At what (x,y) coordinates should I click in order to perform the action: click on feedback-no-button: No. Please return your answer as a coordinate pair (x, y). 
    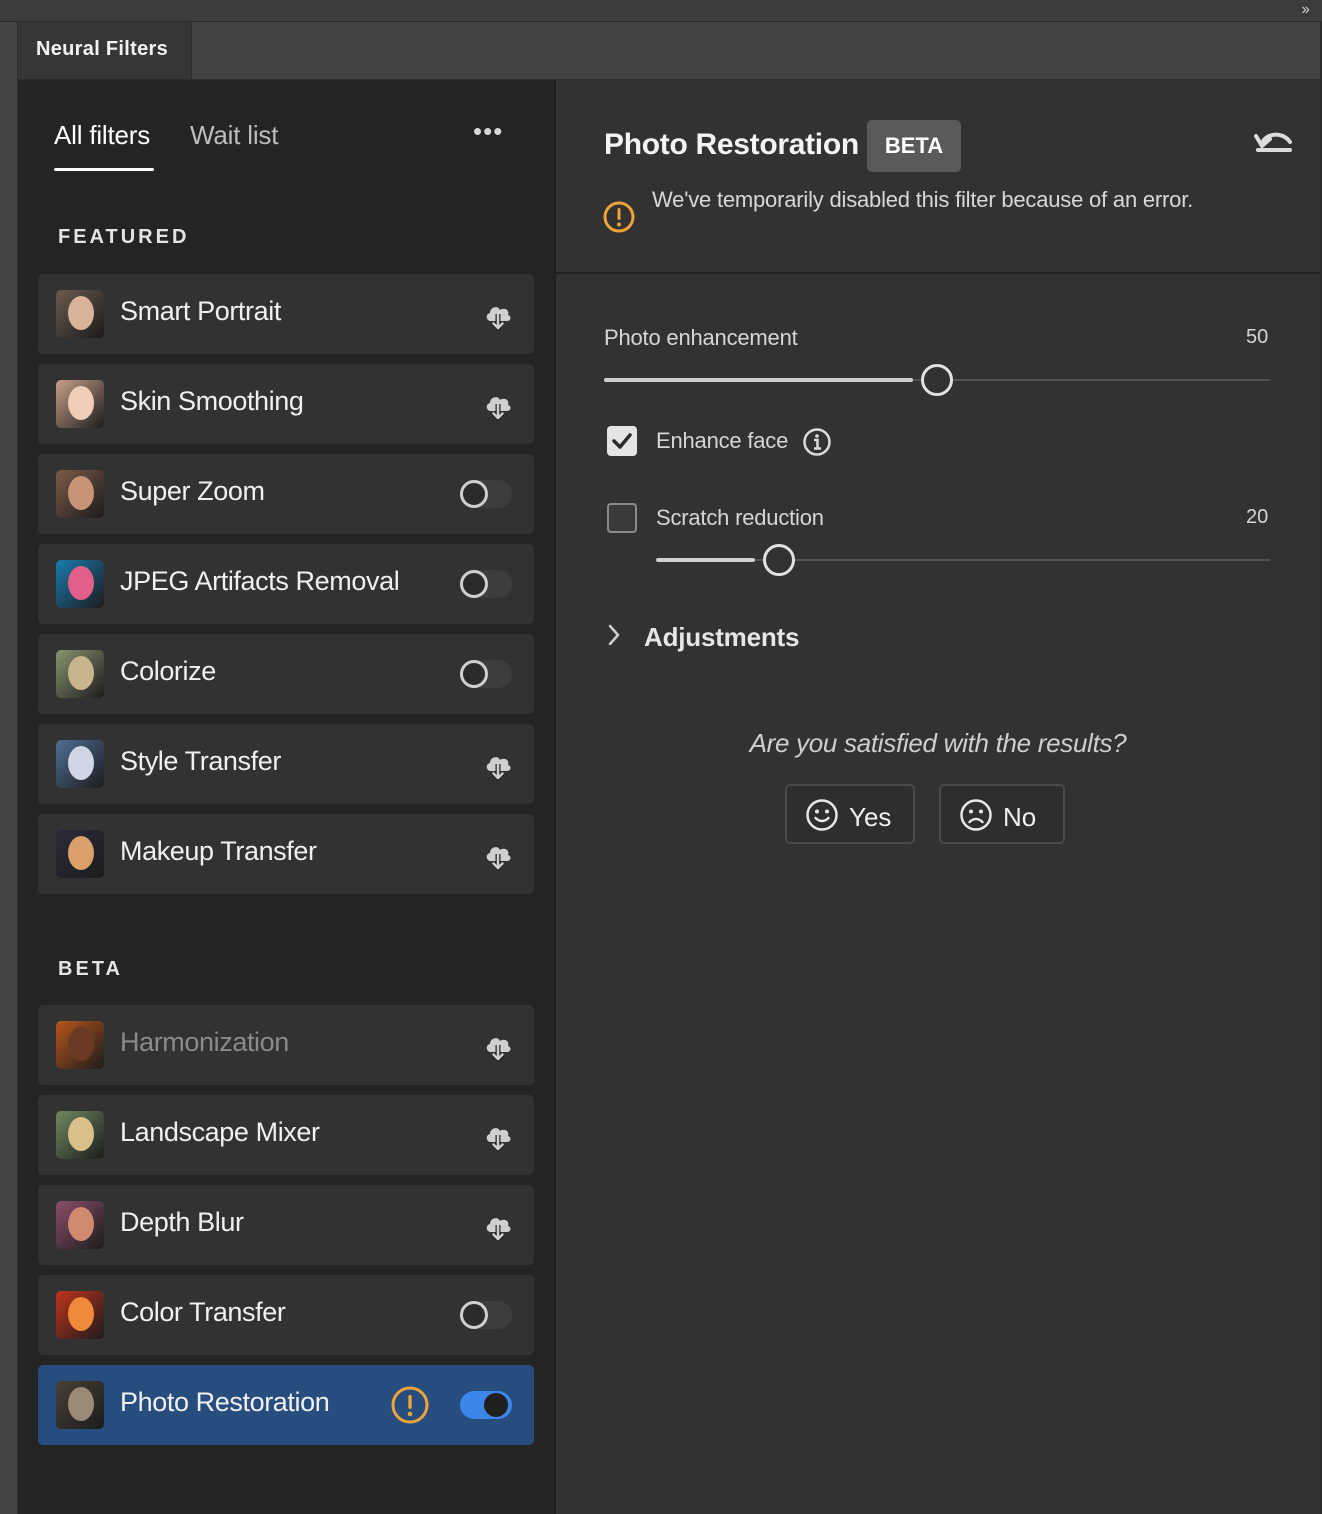
    Looking at the image, I should click on (1002, 814).